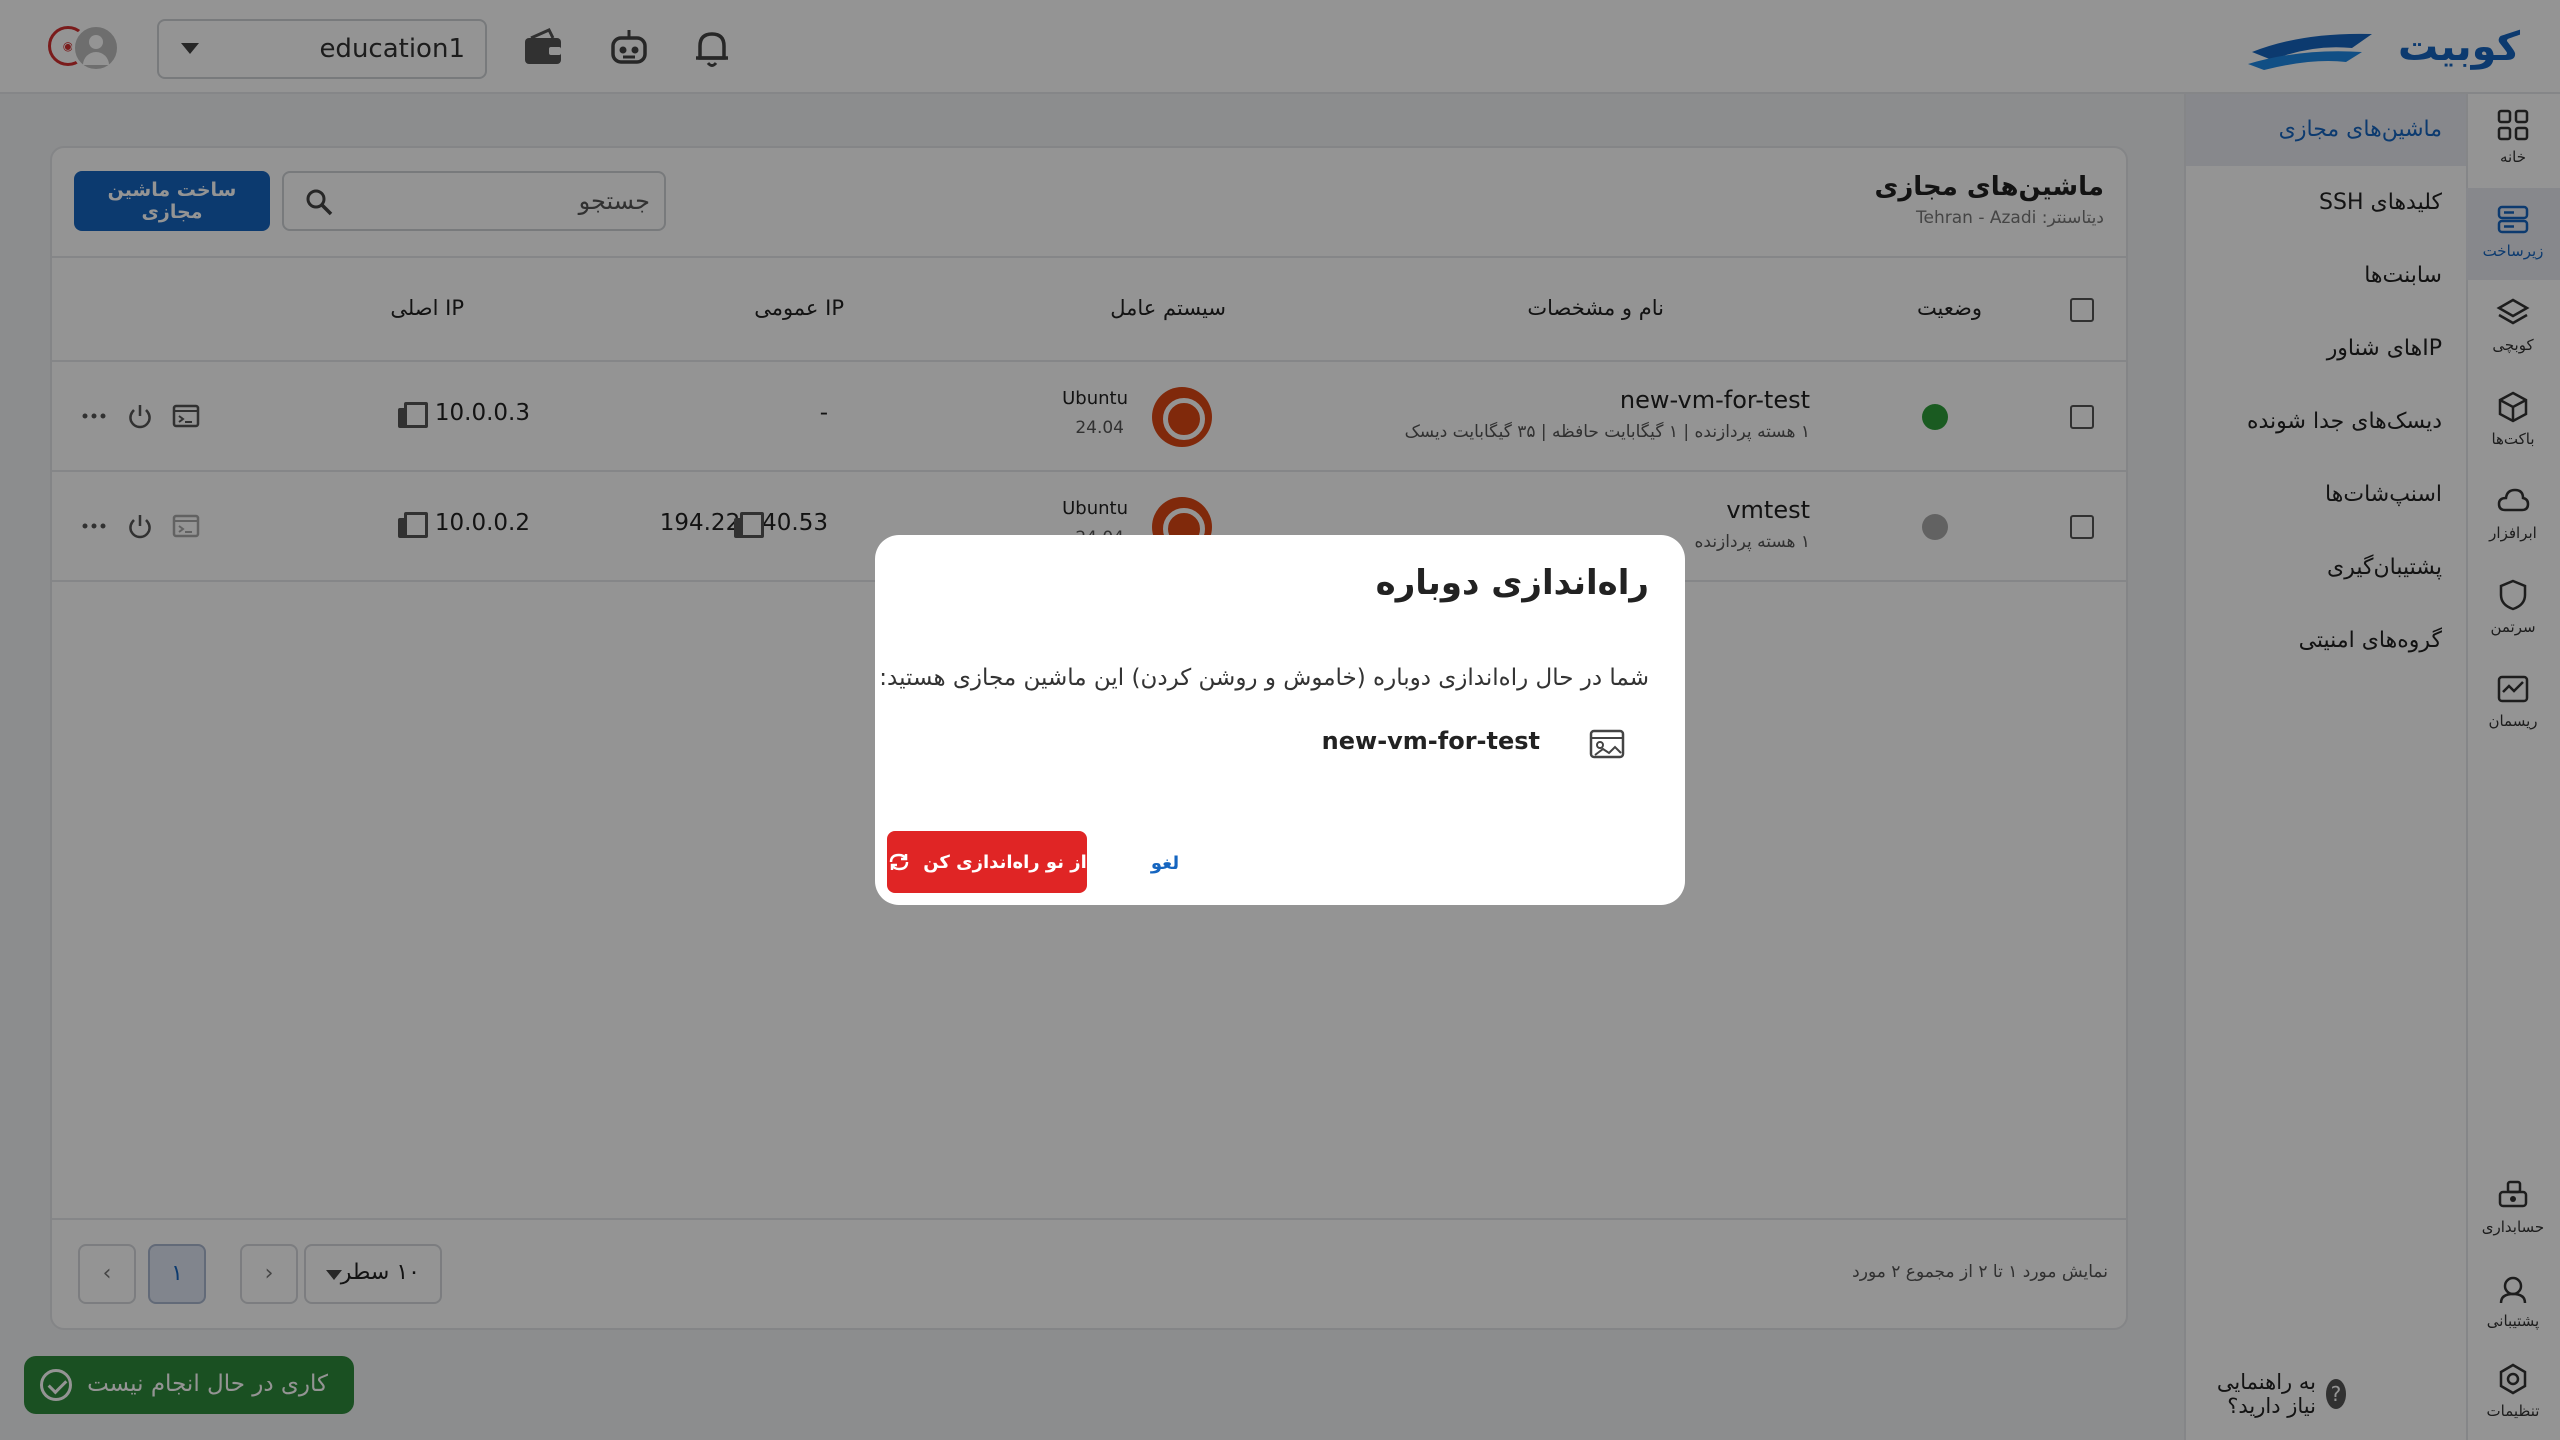  What do you see at coordinates (1607, 744) in the screenshot?
I see `vm-image-icon` at bounding box center [1607, 744].